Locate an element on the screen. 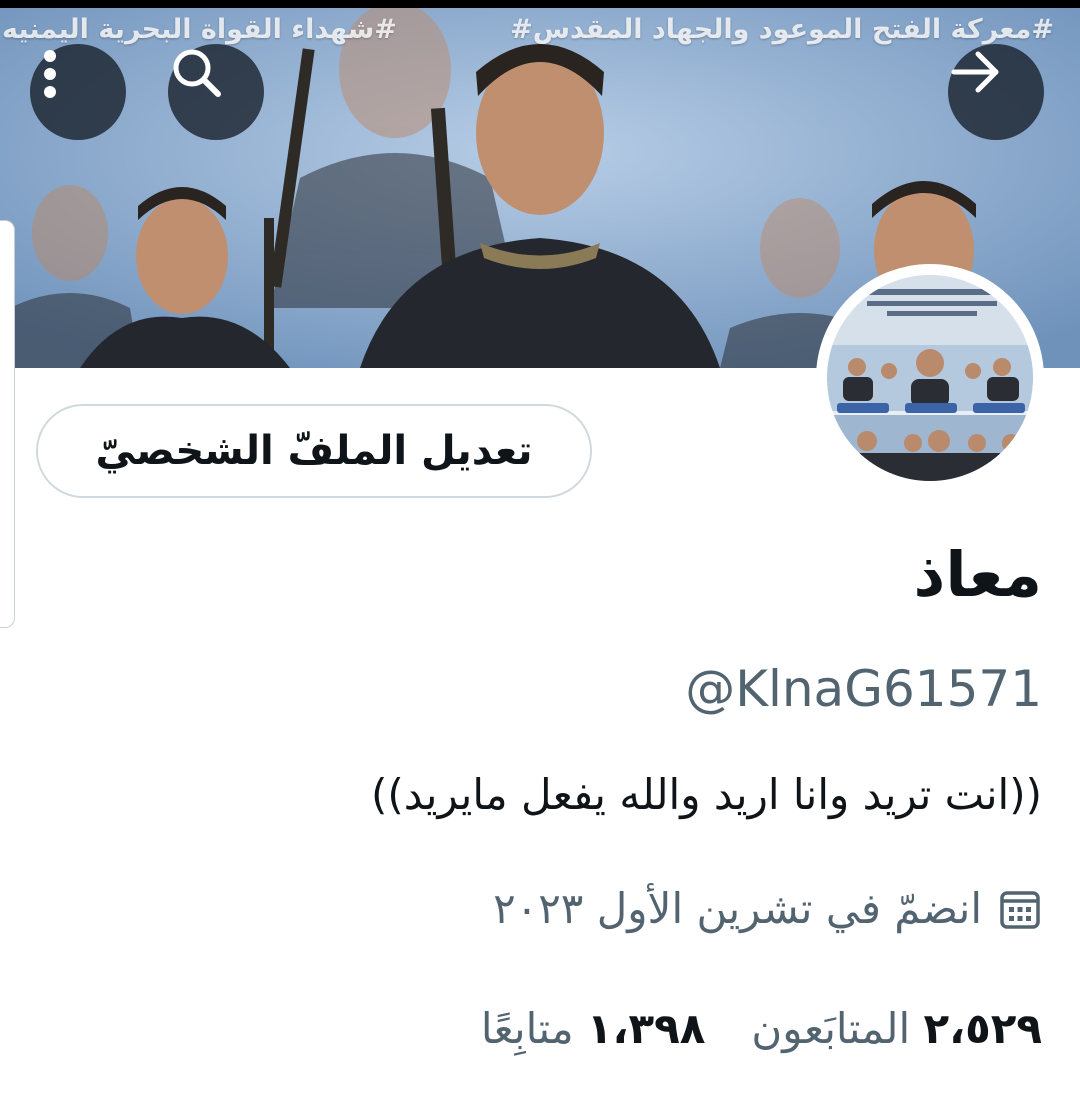  calendar-icon is located at coordinates (1020, 909).